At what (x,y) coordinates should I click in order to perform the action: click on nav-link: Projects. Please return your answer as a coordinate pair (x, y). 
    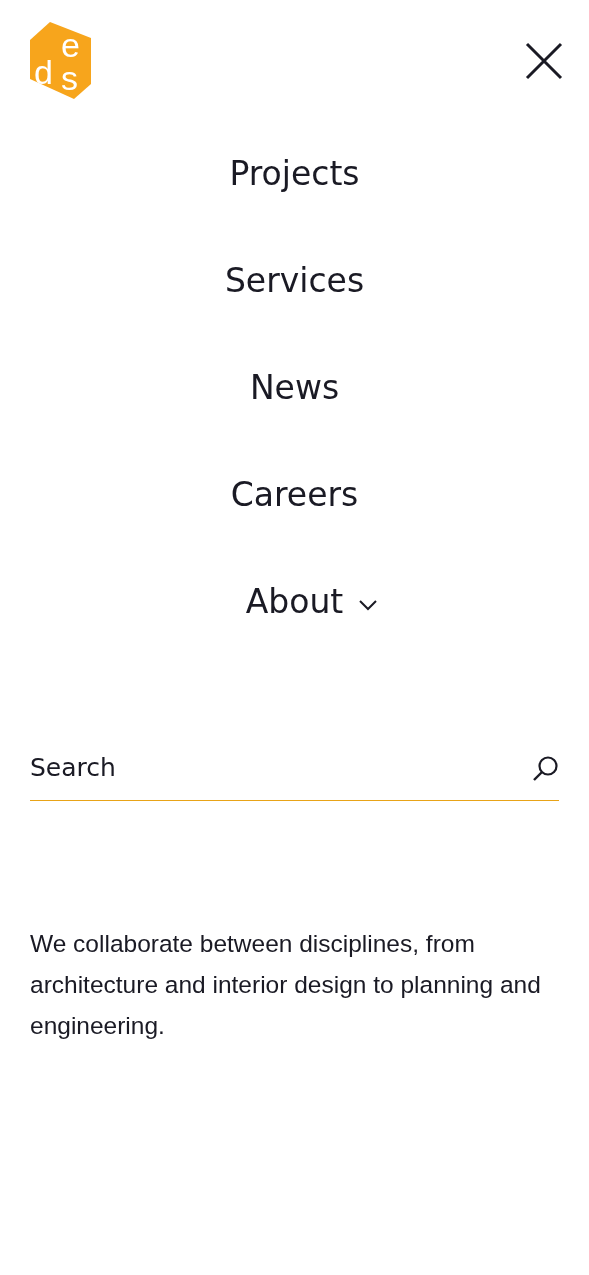
    Looking at the image, I should click on (294, 173).